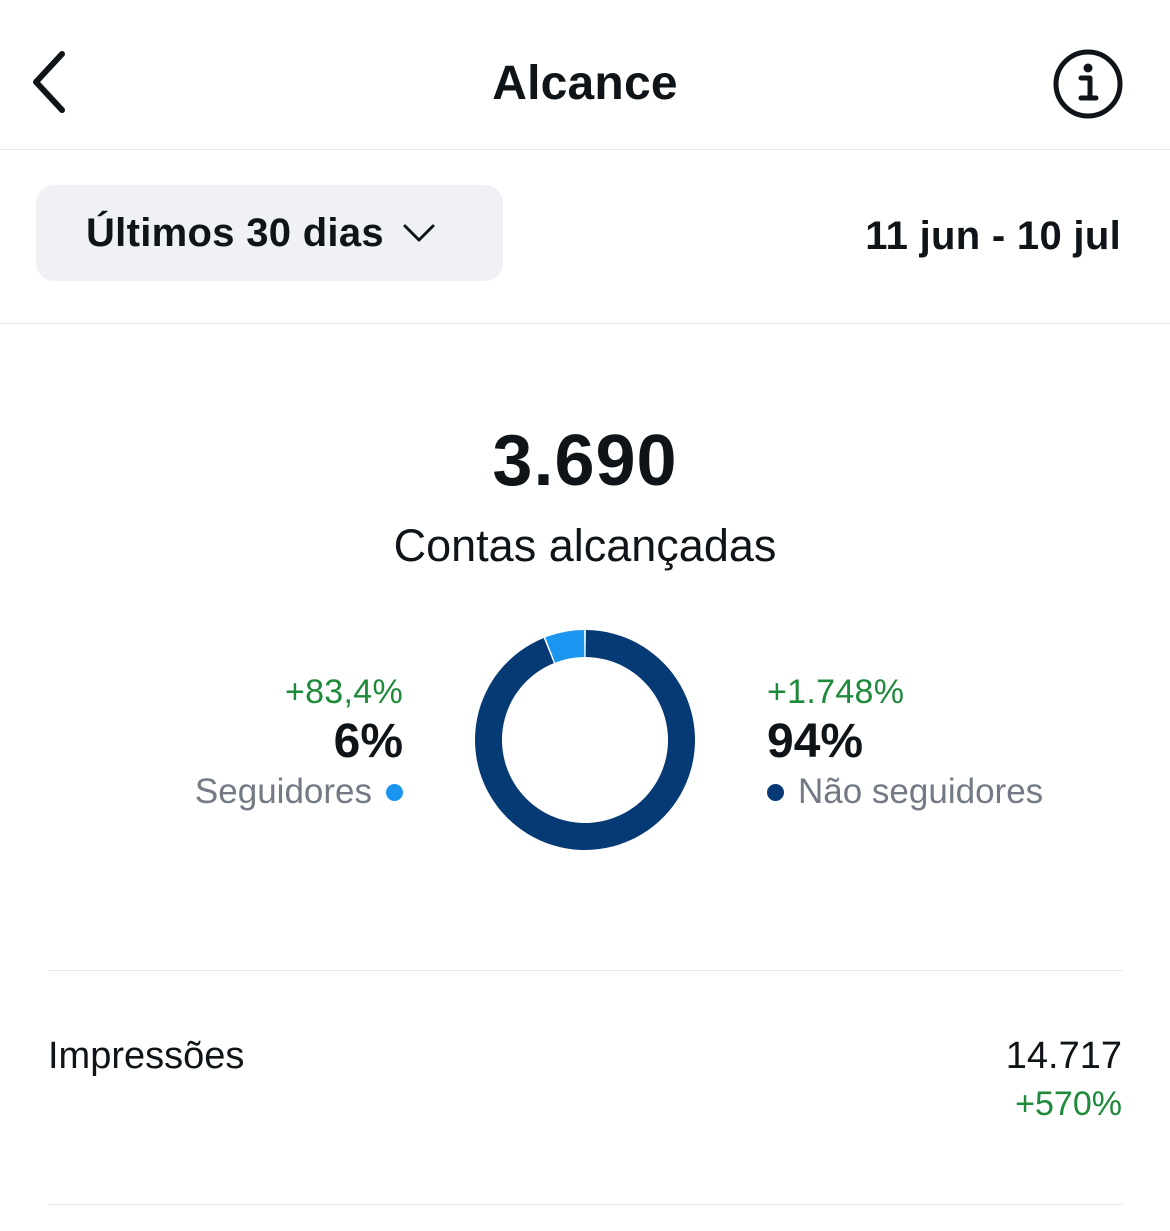 This screenshot has width=1170, height=1231. I want to click on info-icon, so click(1088, 84).